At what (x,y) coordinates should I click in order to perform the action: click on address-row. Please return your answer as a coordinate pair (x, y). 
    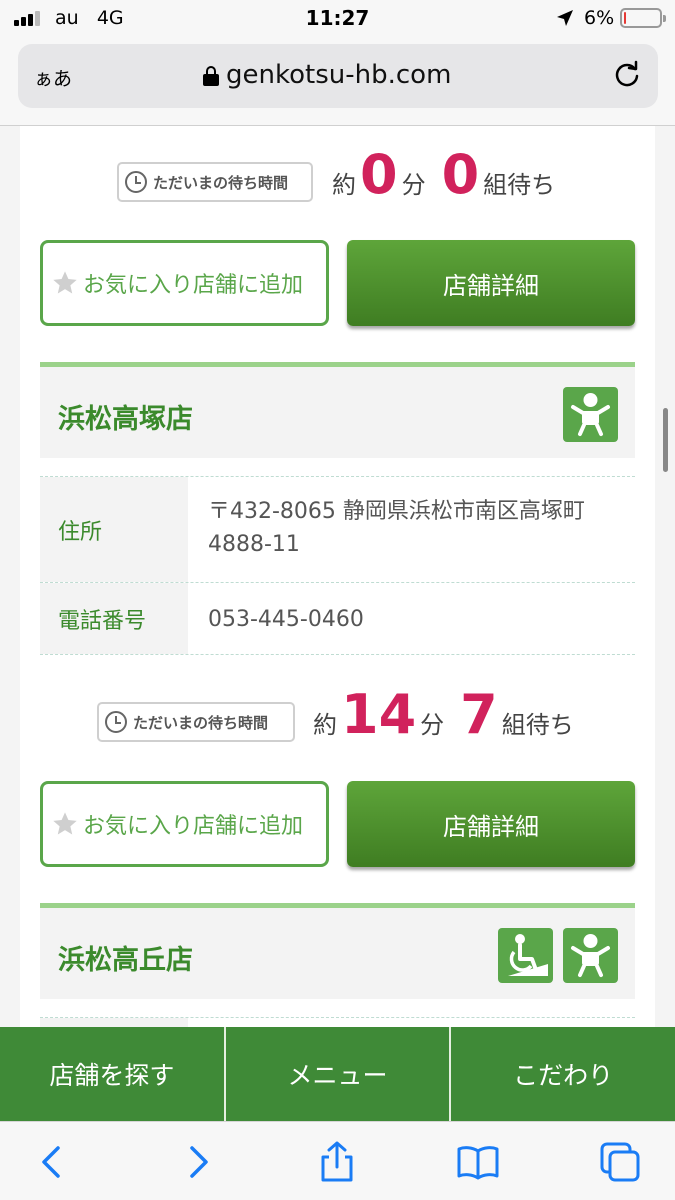
    Looking at the image, I should click on (337, 1022).